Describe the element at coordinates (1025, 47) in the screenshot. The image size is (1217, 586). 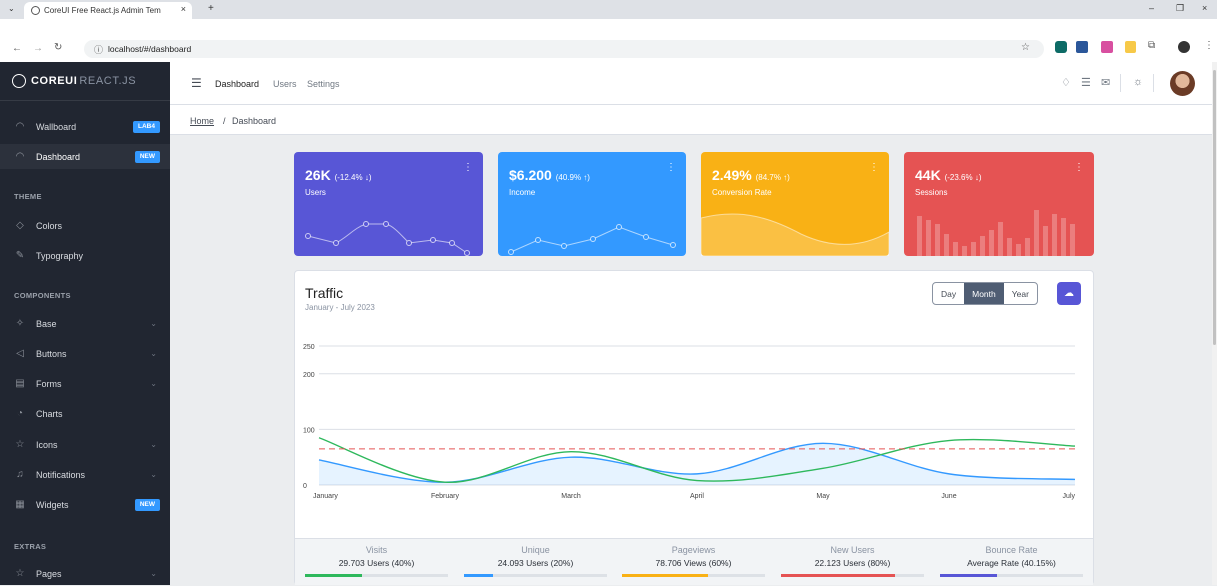
I see `bookmark-star-icon: ☆` at that location.